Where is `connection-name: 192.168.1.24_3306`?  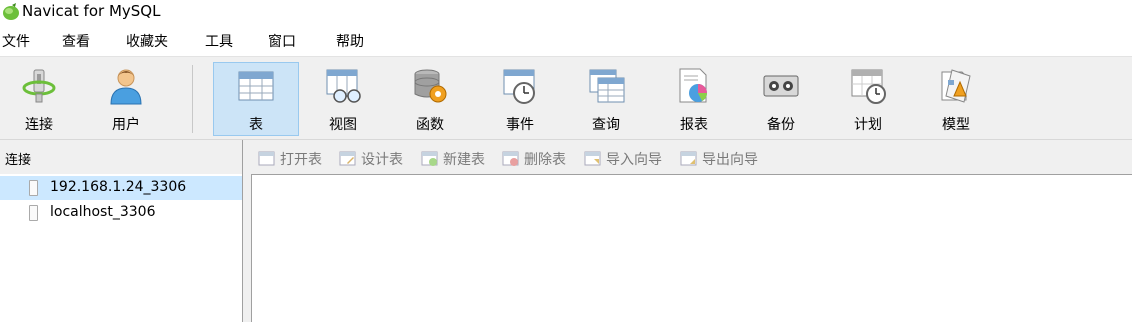
connection-name: 192.168.1.24_3306 is located at coordinates (118, 187).